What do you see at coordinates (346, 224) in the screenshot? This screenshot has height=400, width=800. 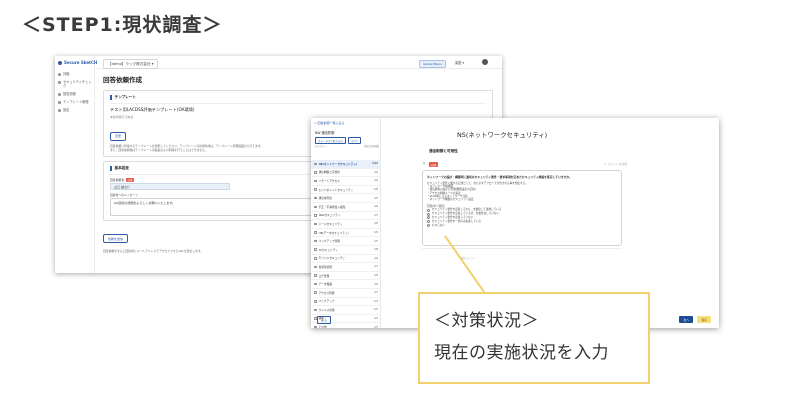 I see `category-item: メールセキュリティ 0/6` at bounding box center [346, 224].